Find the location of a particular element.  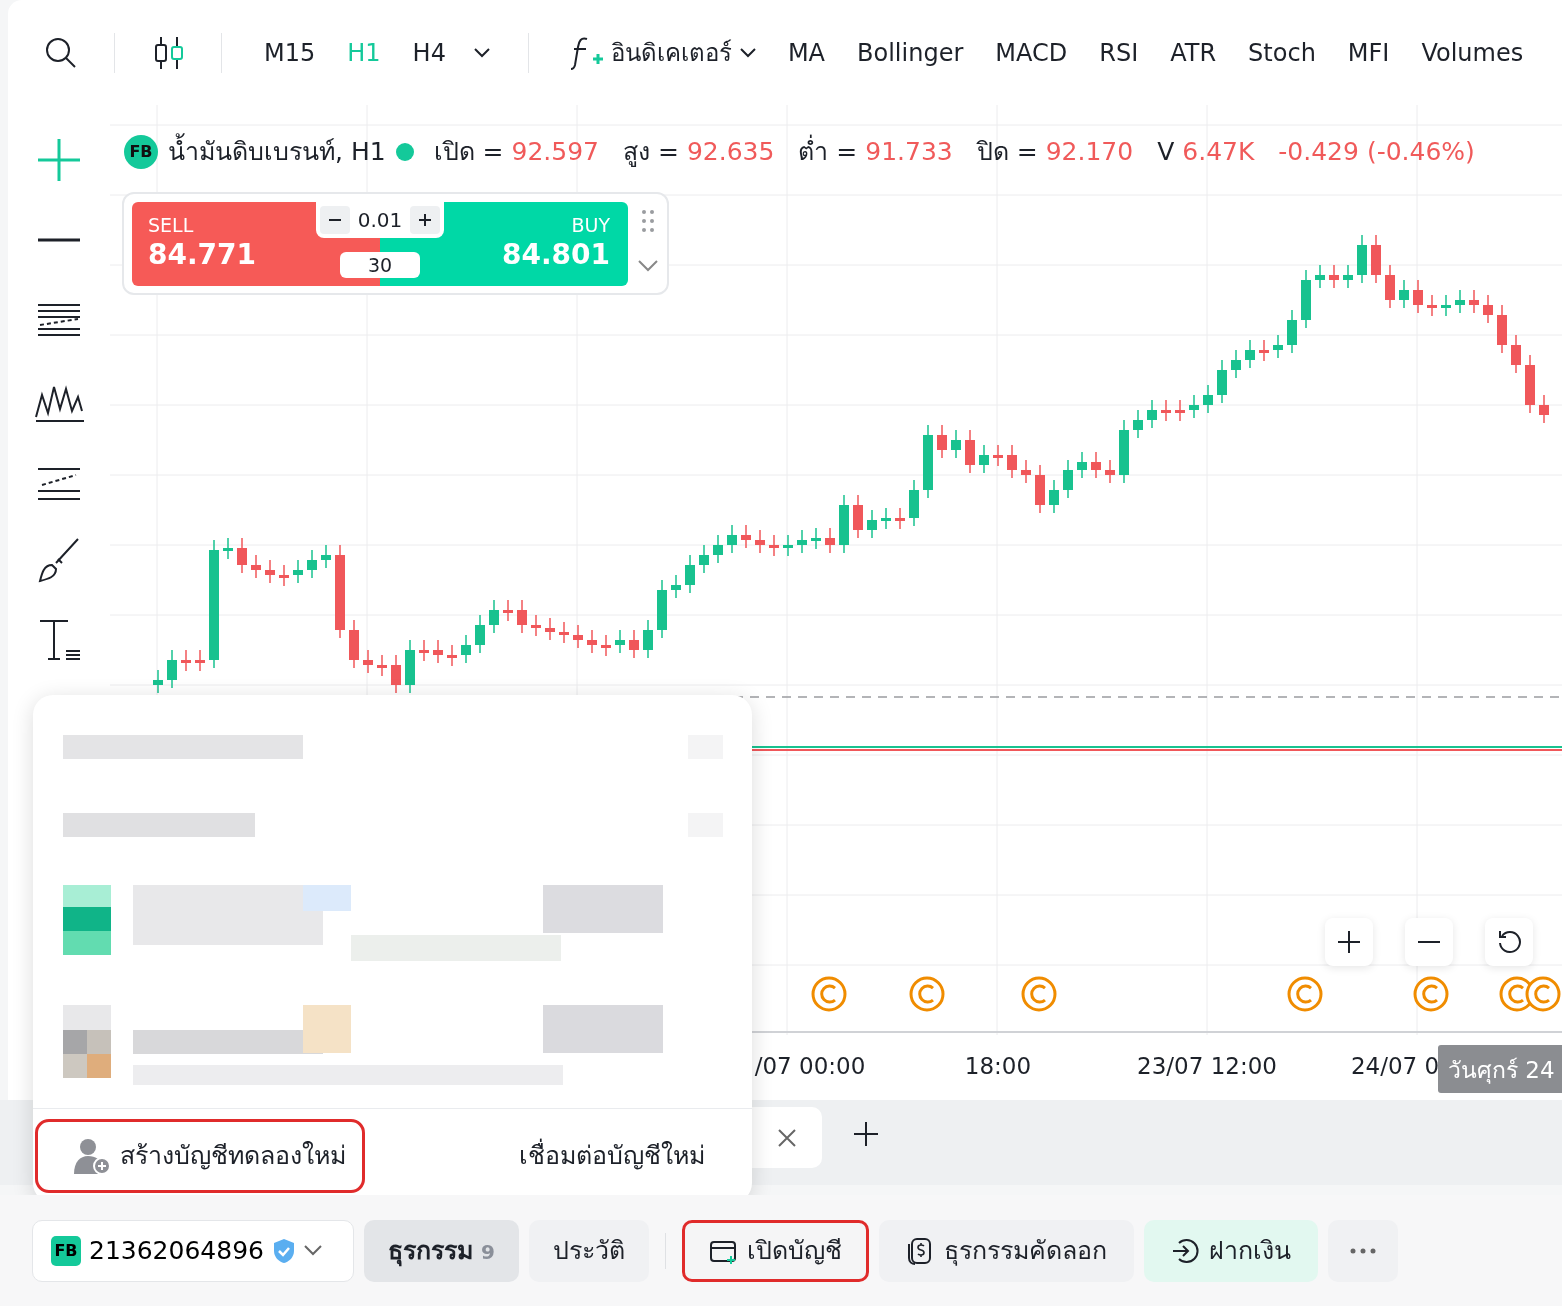

reset-icon is located at coordinates (1509, 942).